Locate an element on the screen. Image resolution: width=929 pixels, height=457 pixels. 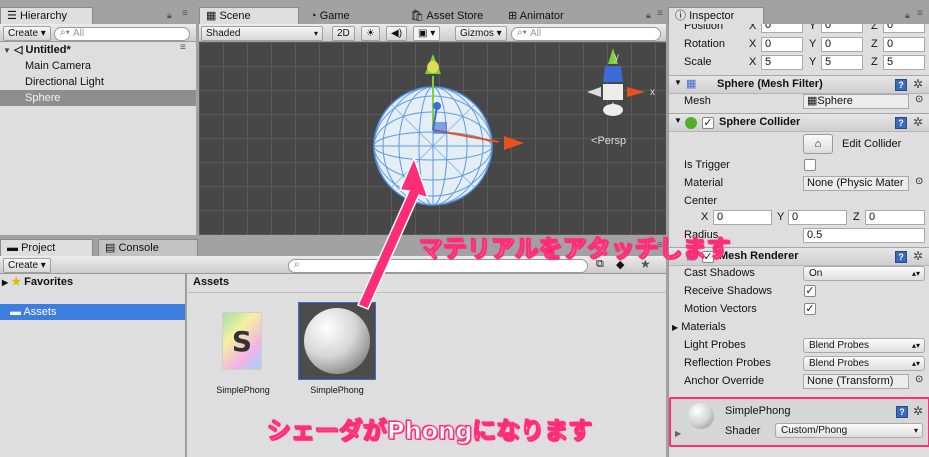
annotation-arrow is located at coordinates (393, 232).